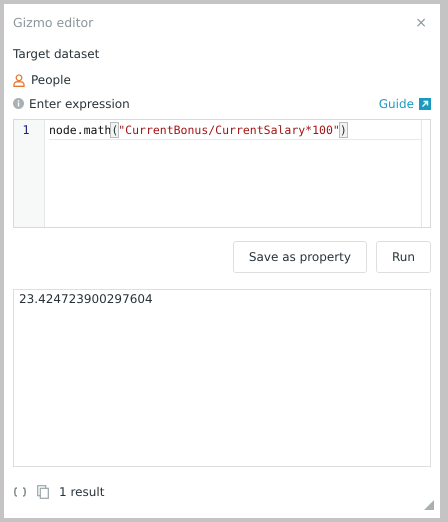 Image resolution: width=448 pixels, height=522 pixels. I want to click on result-value: 23.424723900297604, so click(86, 299).